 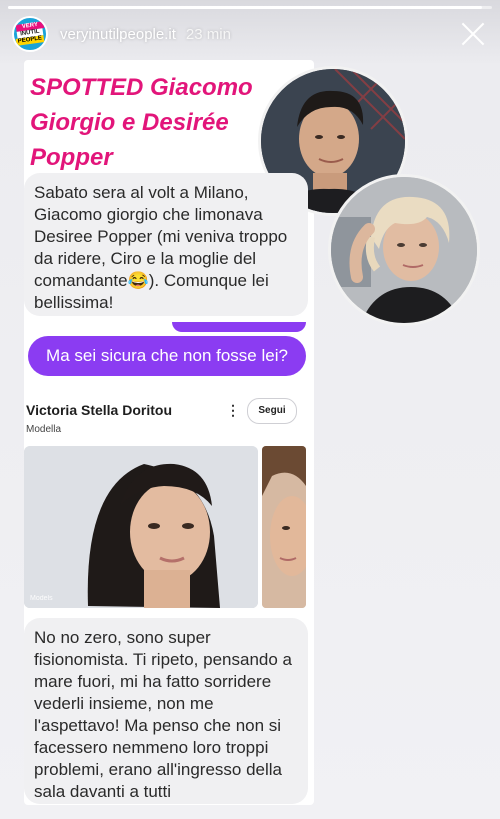 I want to click on story-progress-bar, so click(x=250, y=7).